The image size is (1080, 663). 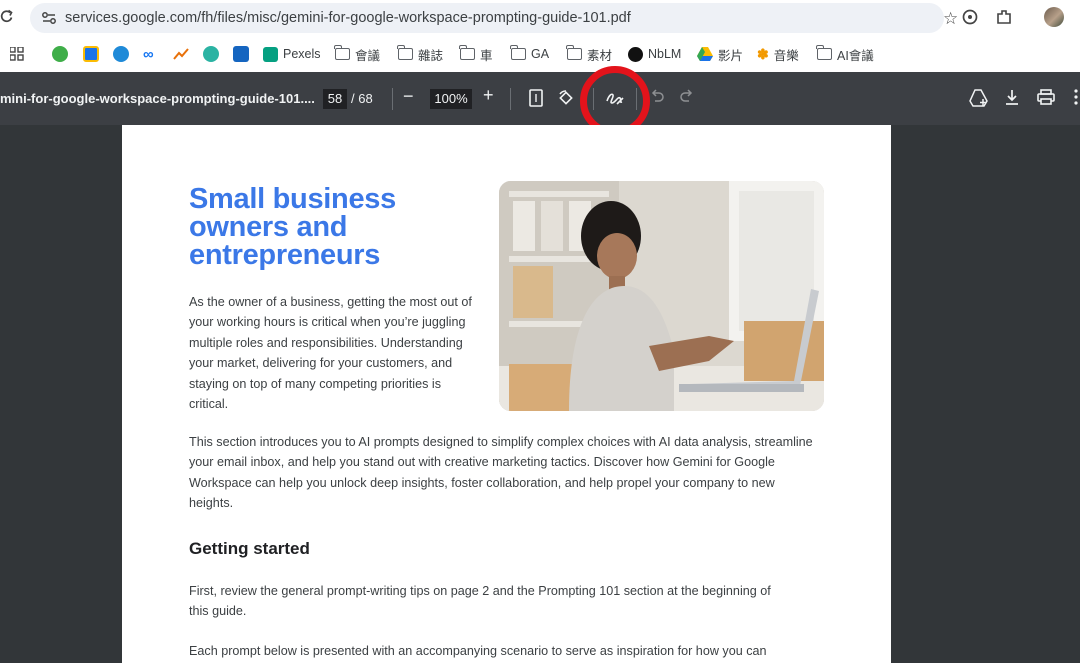 I want to click on getting-started-heading: Getting started, so click(x=249, y=548).